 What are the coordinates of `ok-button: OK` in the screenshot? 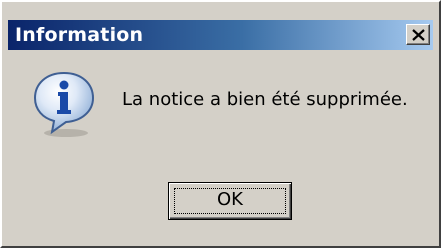 It's located at (230, 201).